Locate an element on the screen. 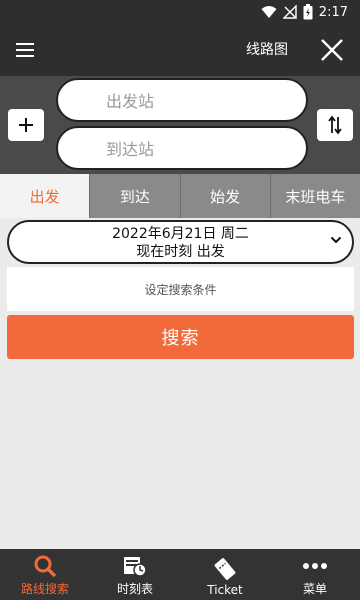 This screenshot has width=360, height=600. chevron-down-icon is located at coordinates (336, 240).